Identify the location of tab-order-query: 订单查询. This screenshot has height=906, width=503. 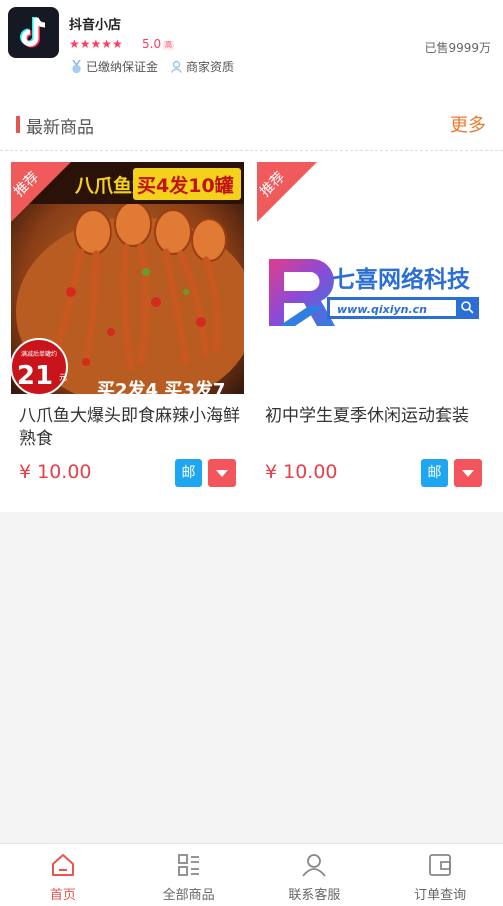
(440, 875).